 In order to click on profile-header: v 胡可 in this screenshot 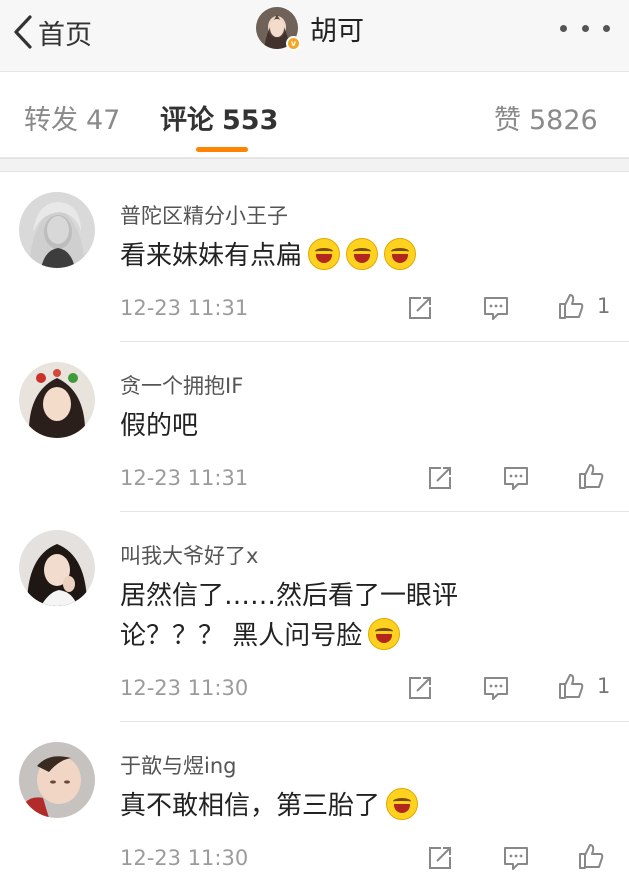, I will do `click(310, 28)`.